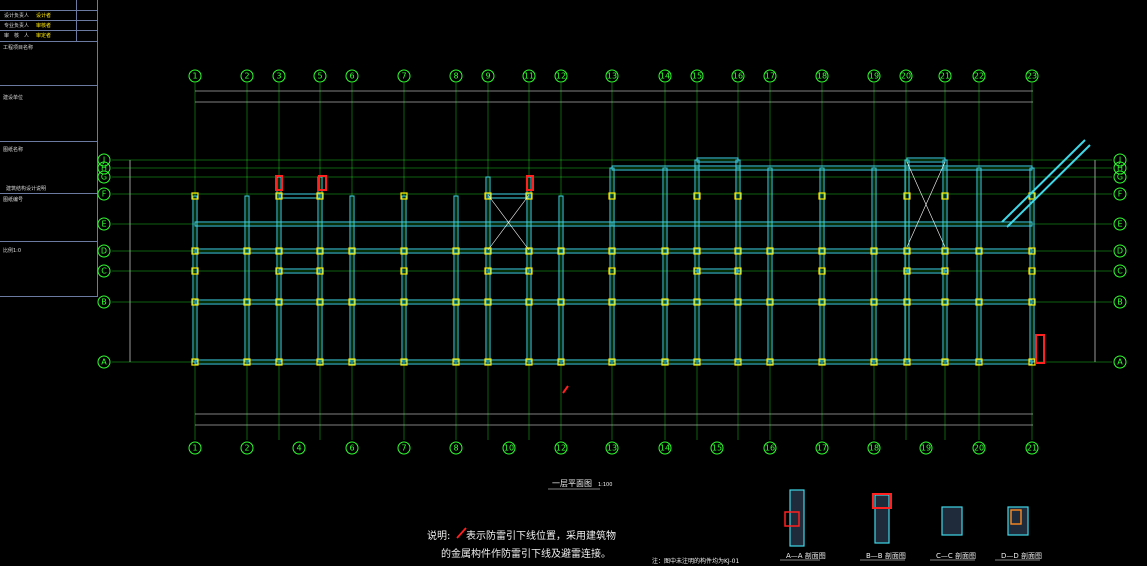  I want to click on axis-label: 11, so click(529, 76).